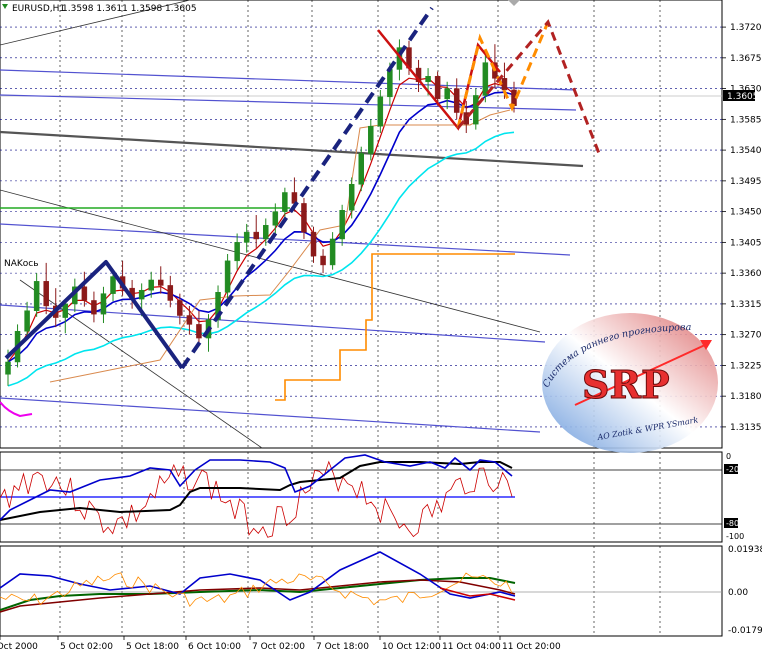  I want to click on time-tick-label: 7 Oct 18:00, so click(342, 647).